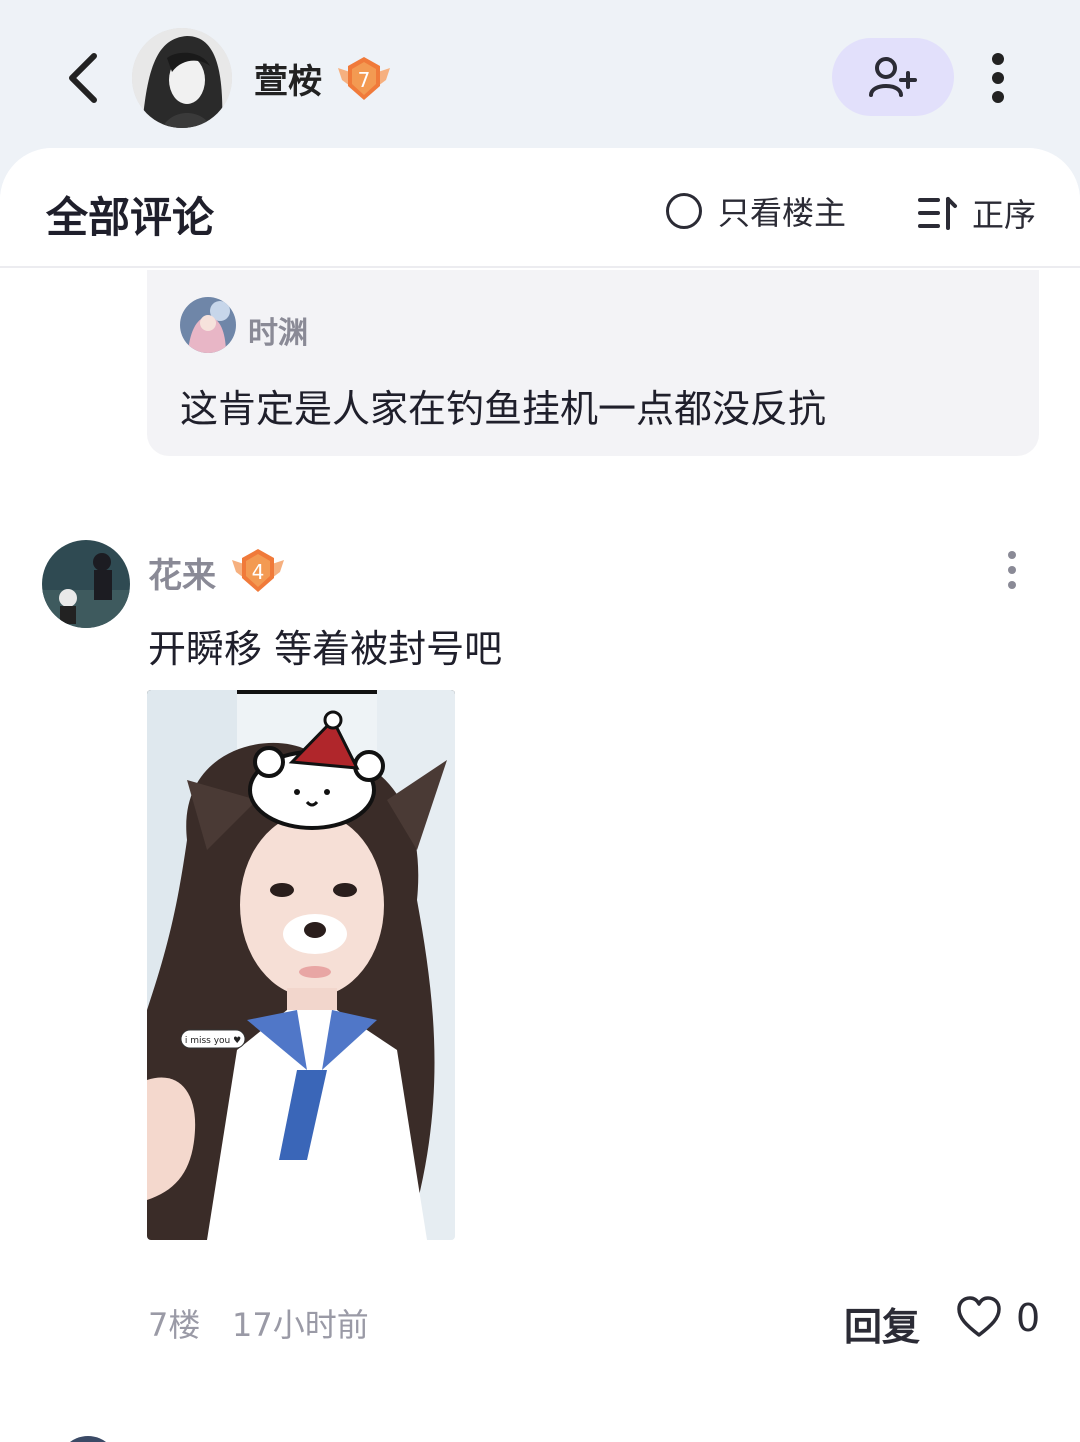 The image size is (1080, 1442). What do you see at coordinates (882, 1323) in the screenshot?
I see `reply-button: 回复` at bounding box center [882, 1323].